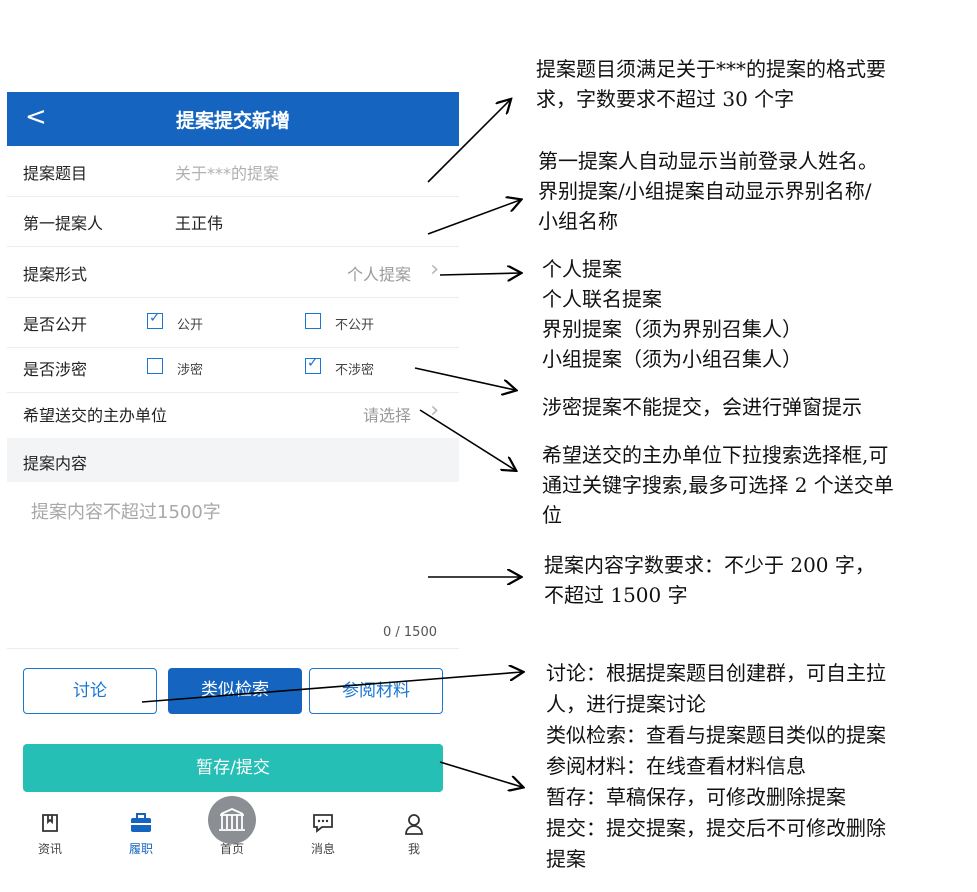 This screenshot has width=977, height=892. Describe the element at coordinates (468, 141) in the screenshot. I see `arrow-subject` at that location.